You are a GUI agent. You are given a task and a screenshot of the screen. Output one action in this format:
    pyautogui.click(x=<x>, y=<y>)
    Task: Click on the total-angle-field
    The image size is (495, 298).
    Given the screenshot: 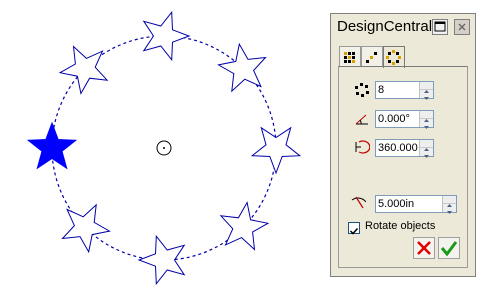 What is the action you would take?
    pyautogui.click(x=404, y=148)
    